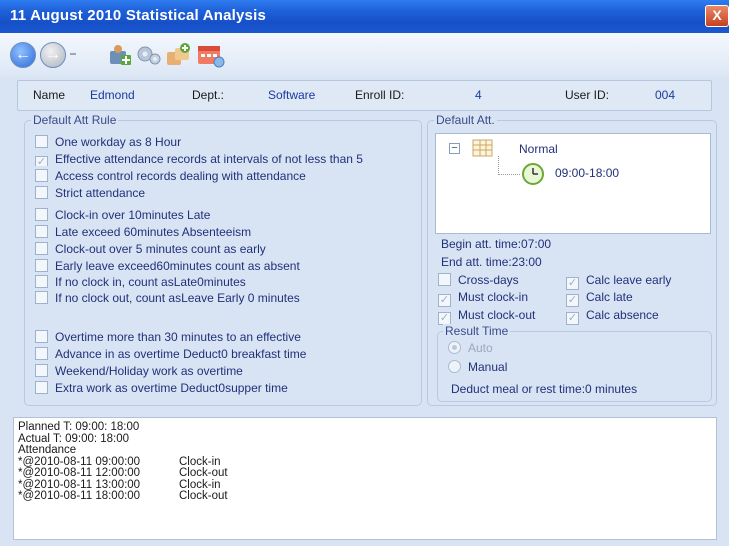 The width and height of the screenshot is (729, 546). Describe the element at coordinates (612, 316) in the screenshot. I see `option-calc-absence: ✓ Calc absence` at that location.